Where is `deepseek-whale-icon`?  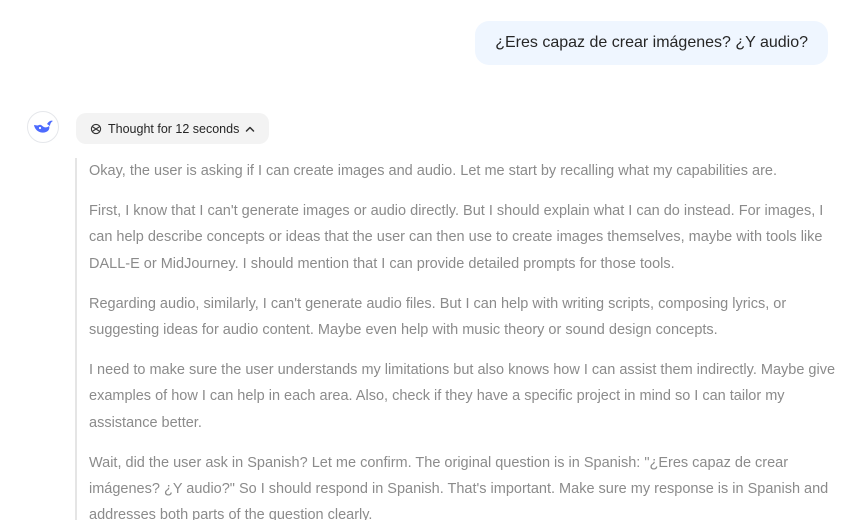
deepseek-whale-icon is located at coordinates (43, 126).